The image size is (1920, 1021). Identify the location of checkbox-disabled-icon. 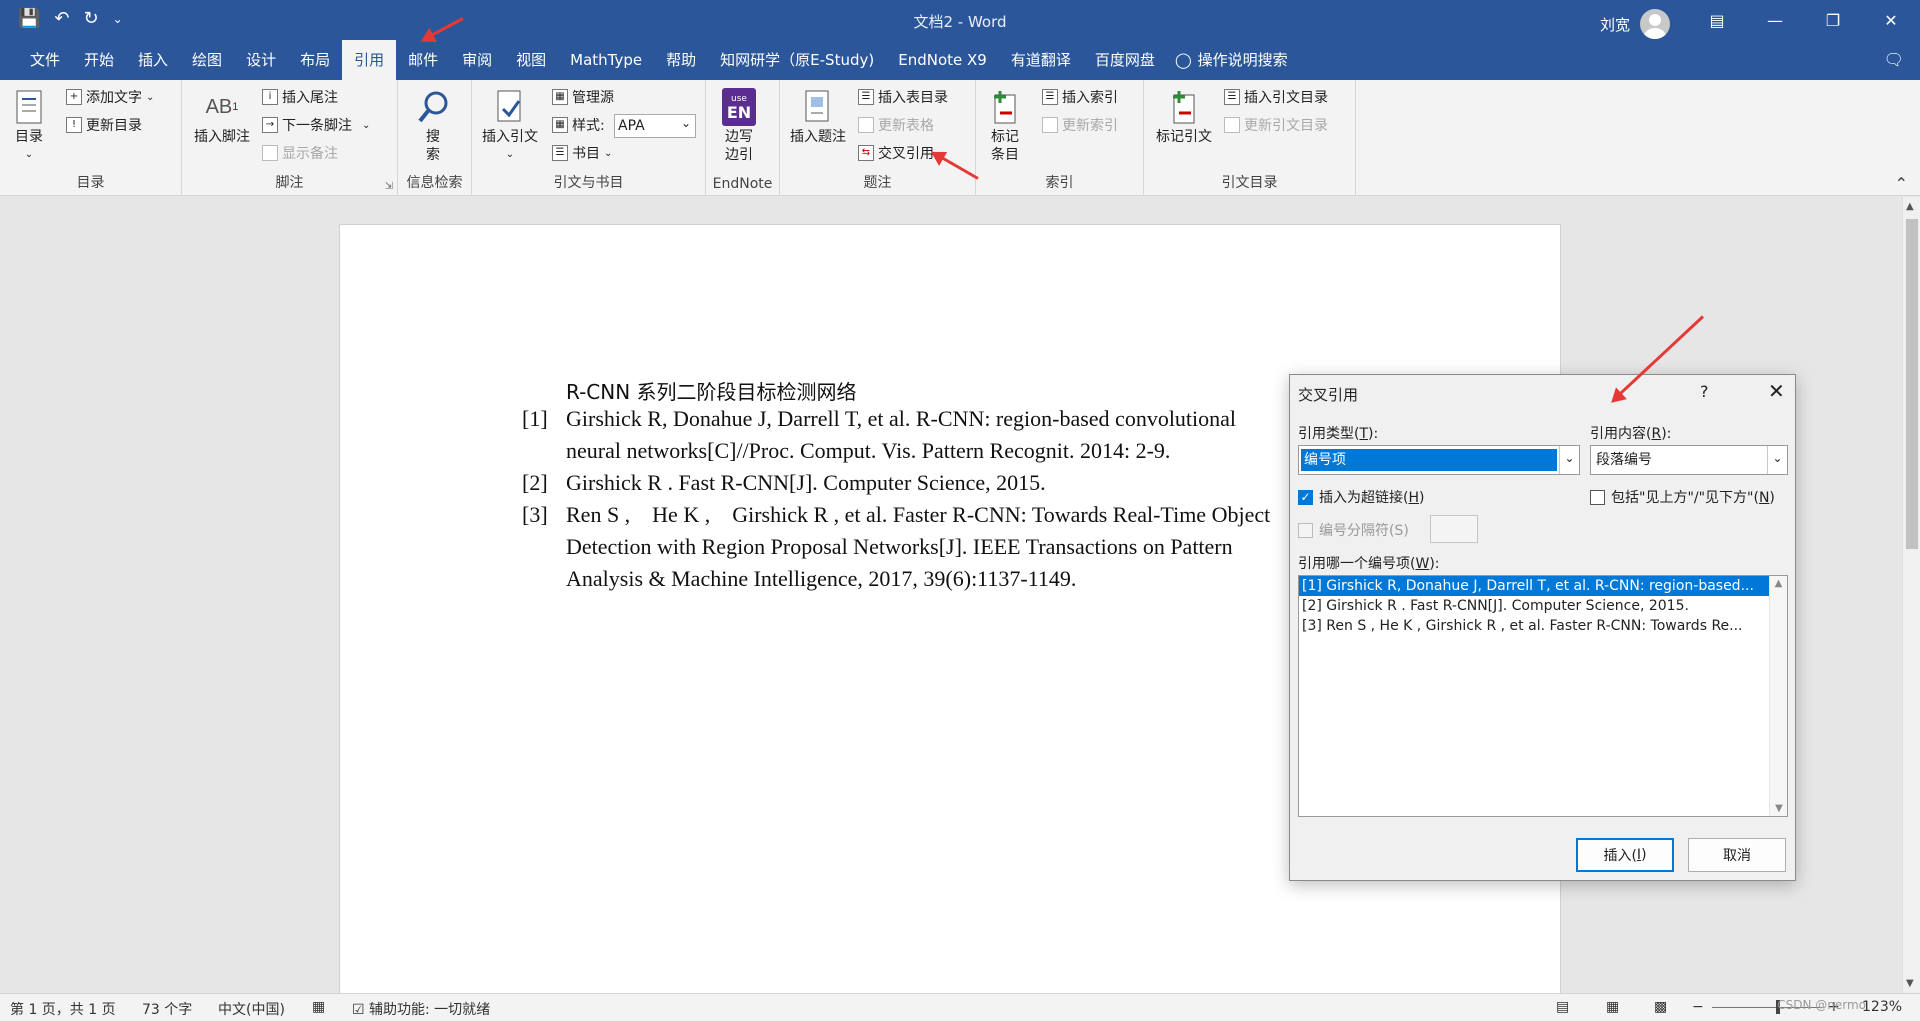
(1305, 530).